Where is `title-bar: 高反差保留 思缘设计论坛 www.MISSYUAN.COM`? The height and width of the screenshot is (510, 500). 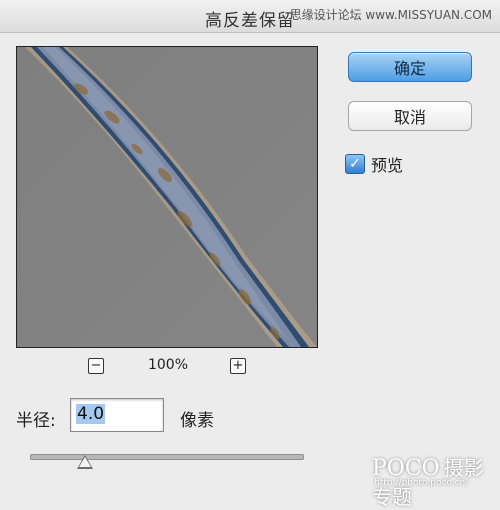
title-bar: 高反差保留 思缘设计论坛 www.MISSYUAN.COM is located at coordinates (250, 16).